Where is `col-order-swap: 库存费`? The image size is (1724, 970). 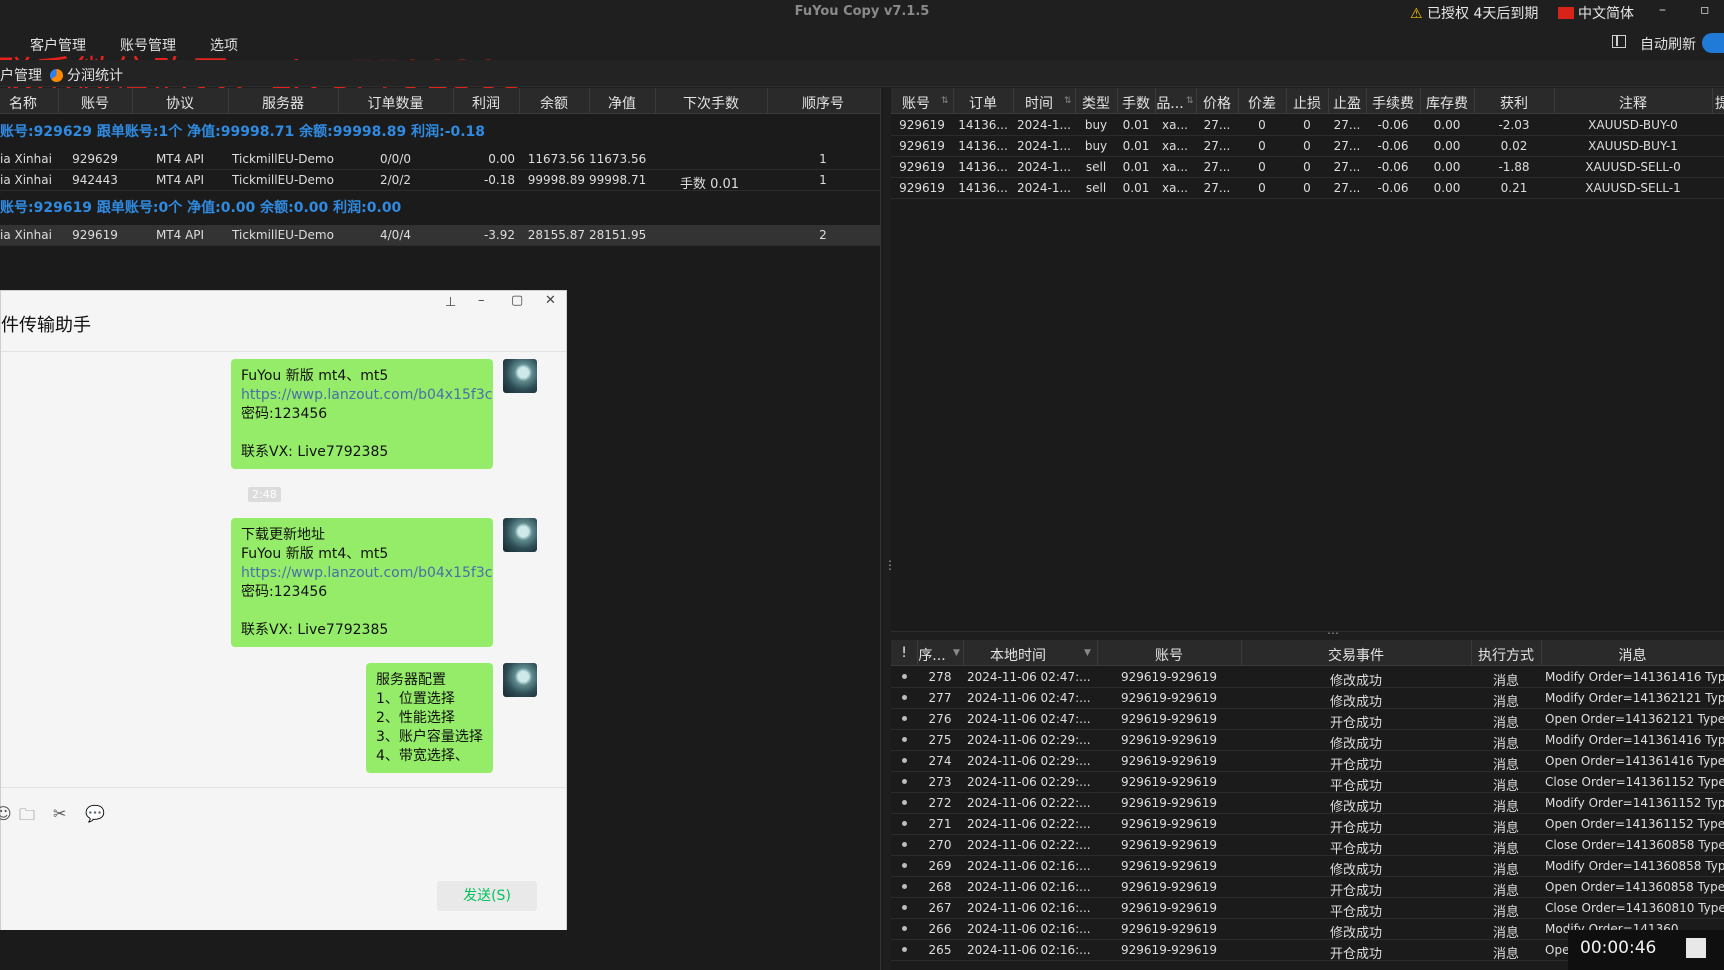 col-order-swap: 库存费 is located at coordinates (1447, 103).